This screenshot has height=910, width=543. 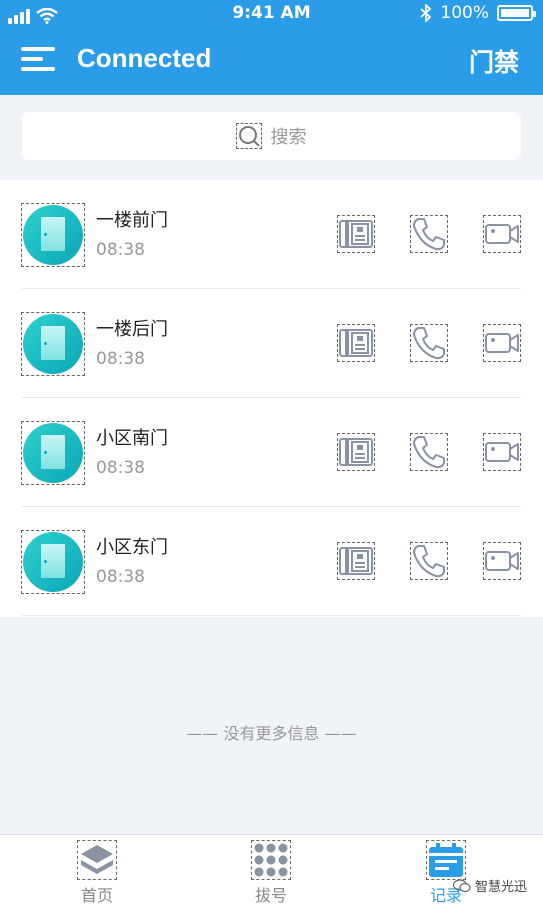 I want to click on tab-home: 首页, so click(x=97, y=873).